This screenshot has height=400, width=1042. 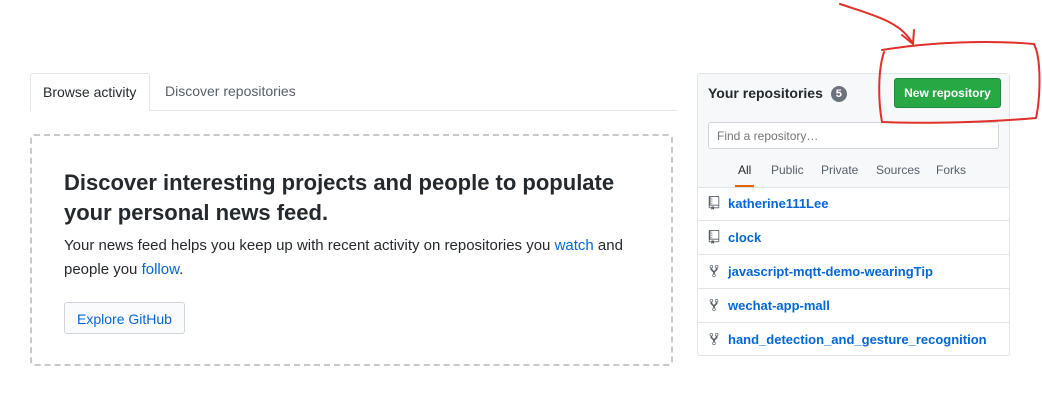 I want to click on repository-filters: All Public Private Sources Forks, so click(x=853, y=173).